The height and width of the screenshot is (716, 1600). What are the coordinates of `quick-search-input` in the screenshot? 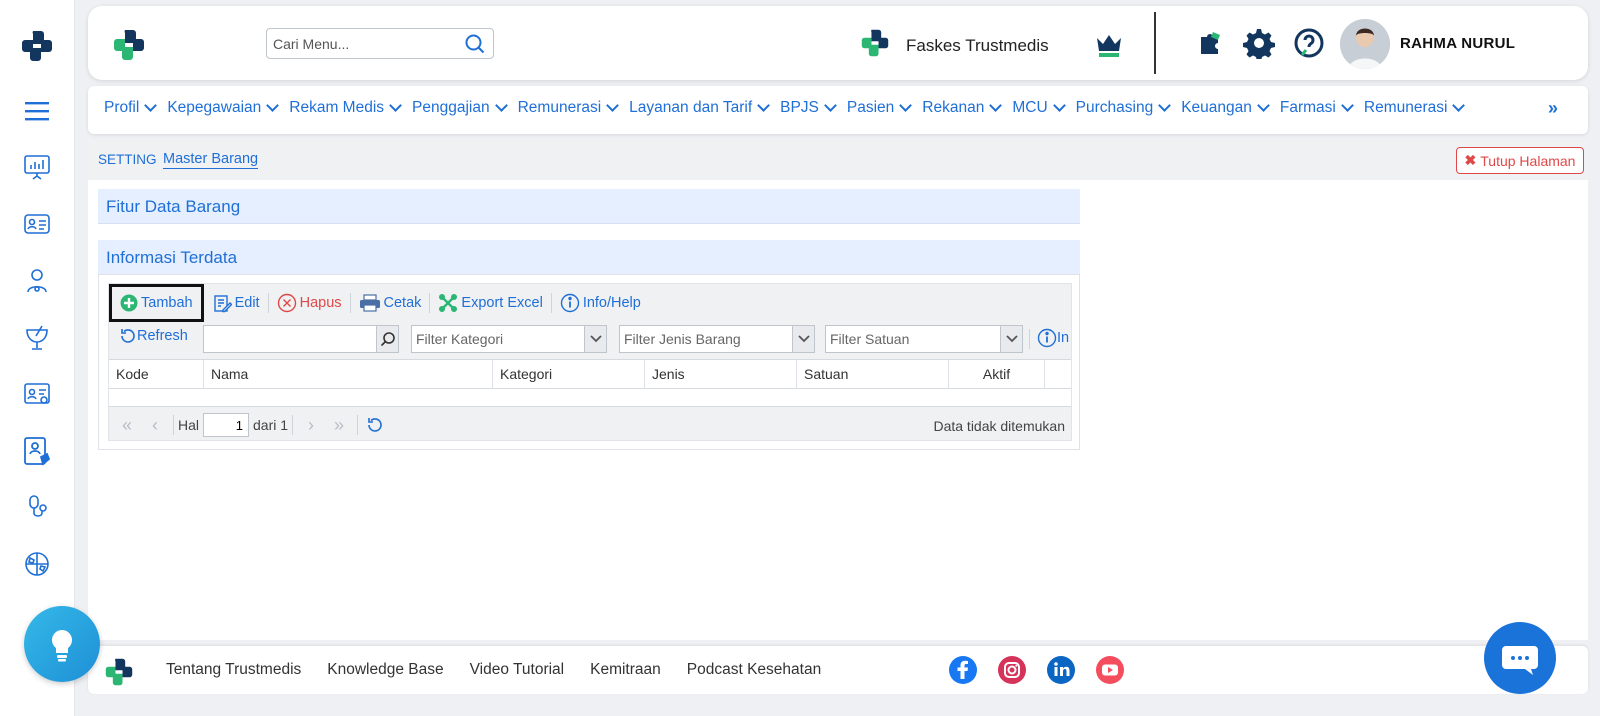 It's located at (289, 339).